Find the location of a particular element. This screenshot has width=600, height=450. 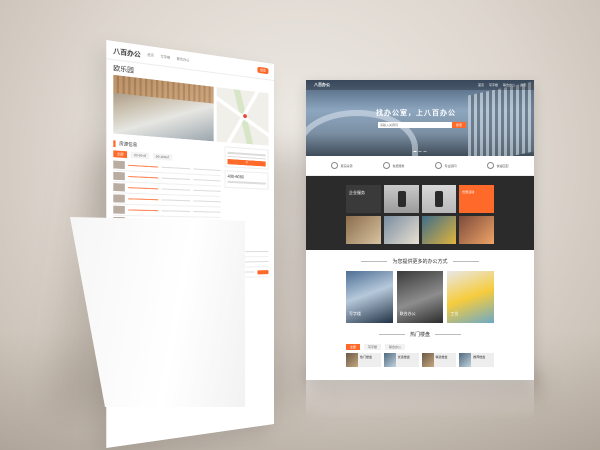

feature-label: 快速匹配 is located at coordinates (502, 165).